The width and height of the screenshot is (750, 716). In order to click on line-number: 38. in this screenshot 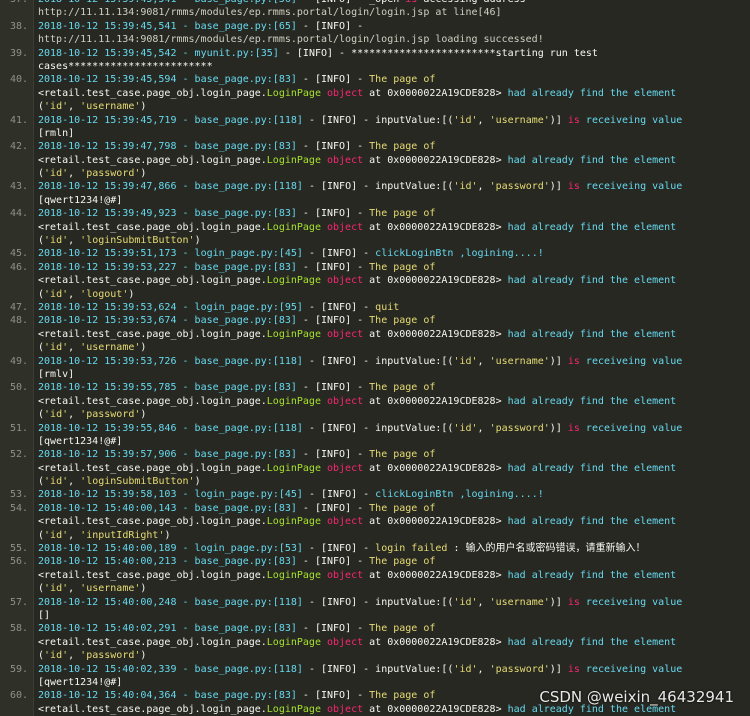, I will do `click(18, 26)`.